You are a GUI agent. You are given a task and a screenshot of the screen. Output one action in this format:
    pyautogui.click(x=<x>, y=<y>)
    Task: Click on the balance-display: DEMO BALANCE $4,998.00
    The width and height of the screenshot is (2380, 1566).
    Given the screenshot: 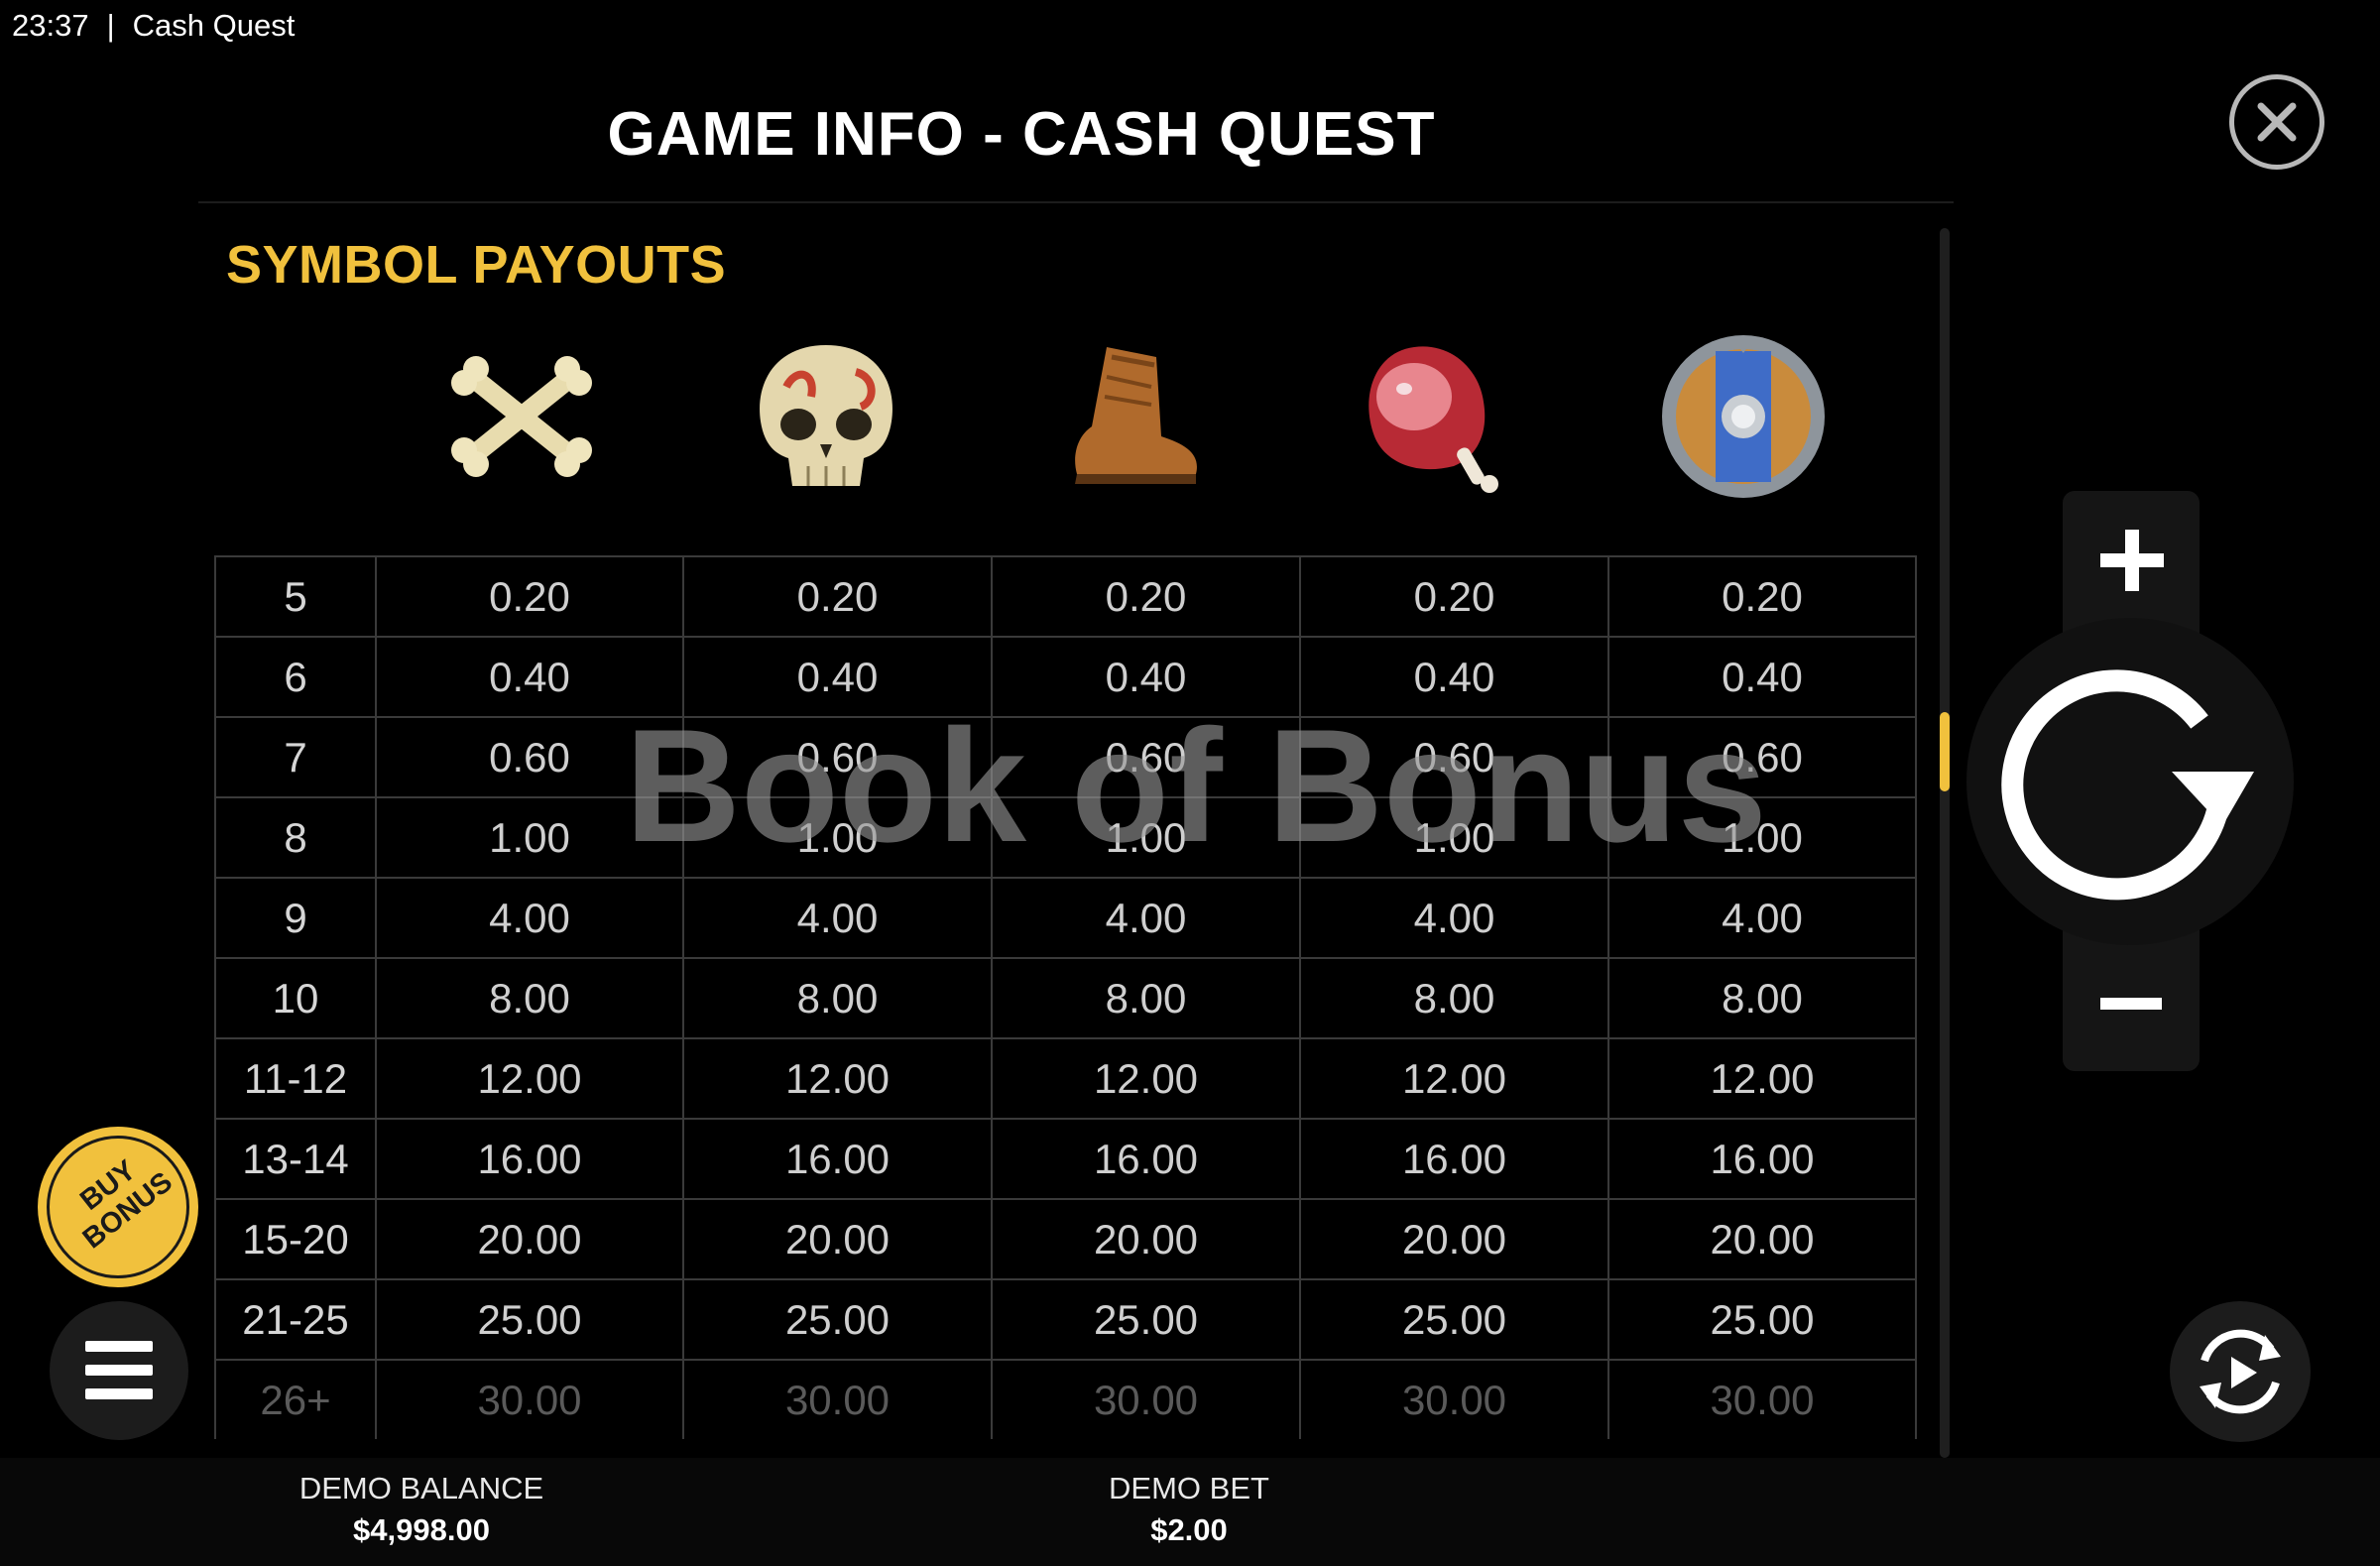 What is the action you would take?
    pyautogui.click(x=421, y=1509)
    